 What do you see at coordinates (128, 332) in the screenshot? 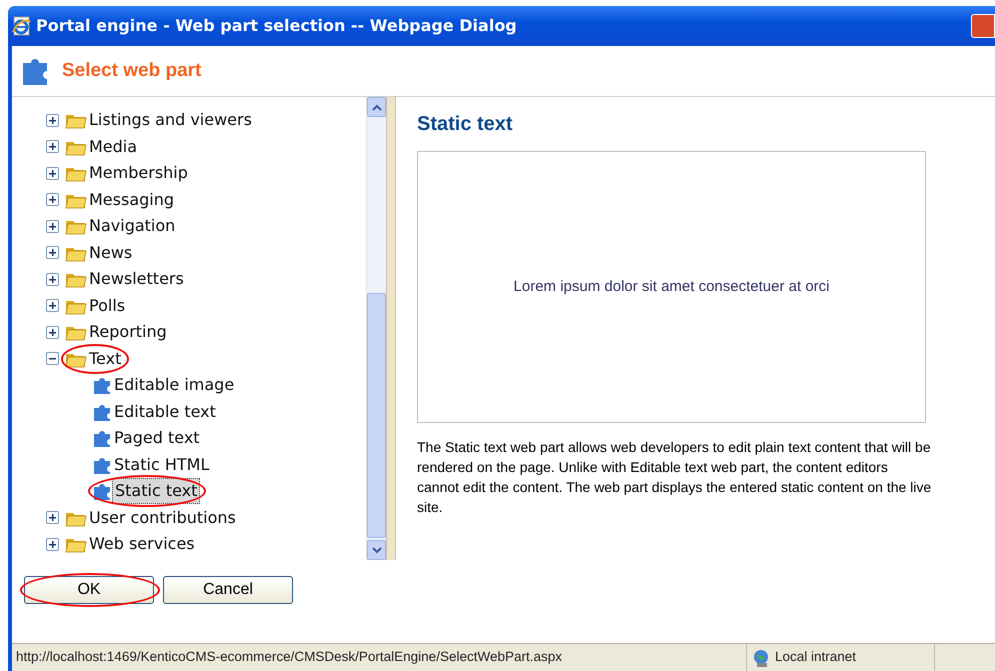
I see `tree-item: Reporting` at bounding box center [128, 332].